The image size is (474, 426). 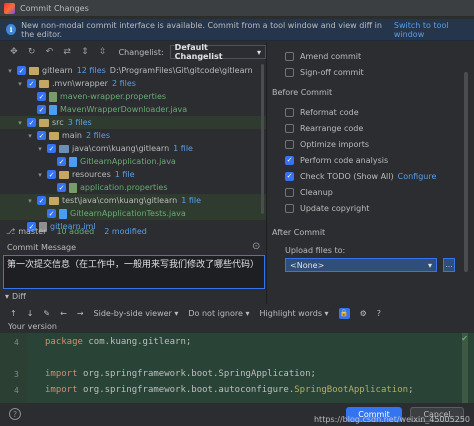 What do you see at coordinates (133, 231) in the screenshot?
I see `status-line: ⎇ master 10 added 2 modified` at bounding box center [133, 231].